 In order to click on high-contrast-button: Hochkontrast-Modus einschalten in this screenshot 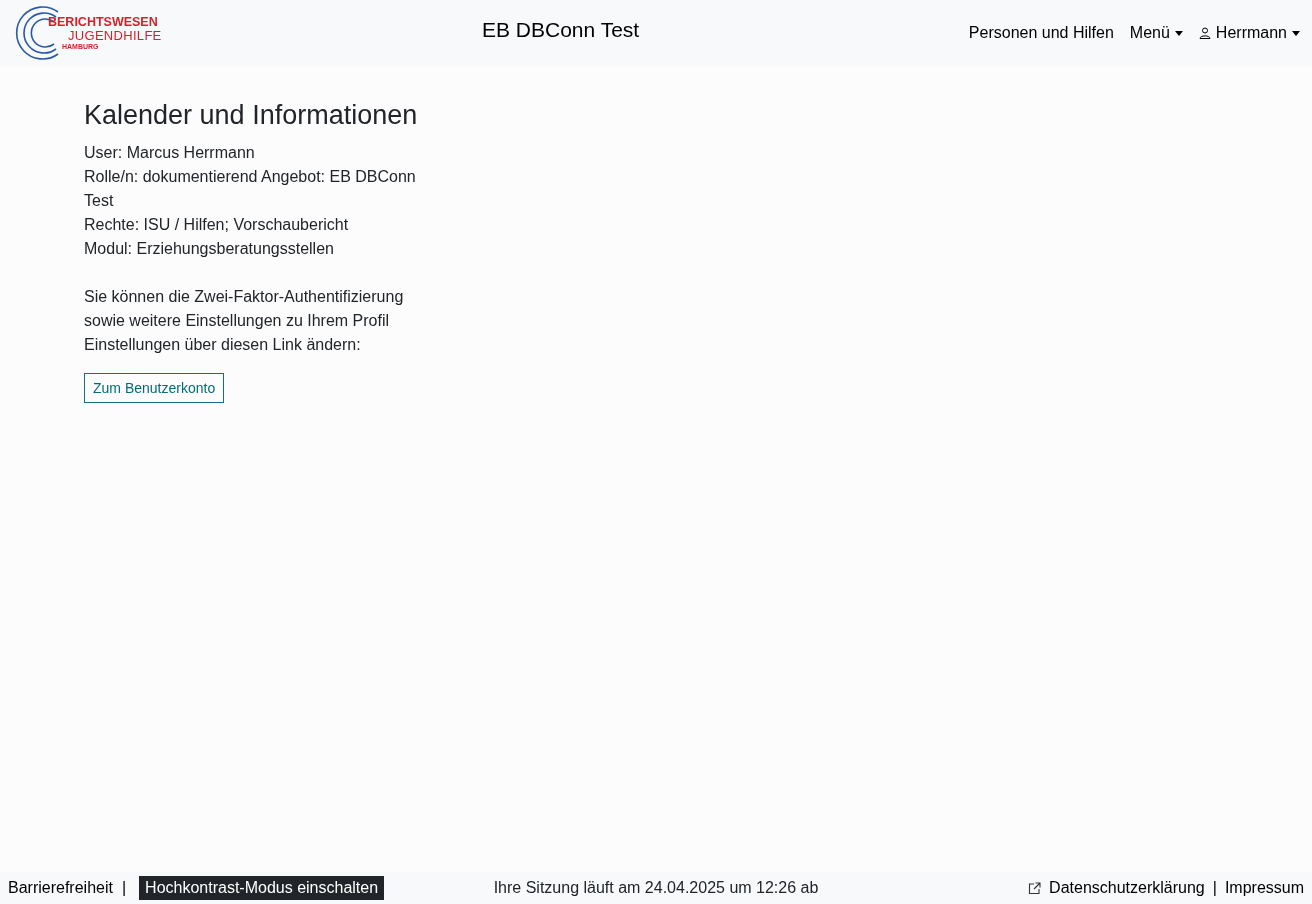, I will do `click(262, 888)`.